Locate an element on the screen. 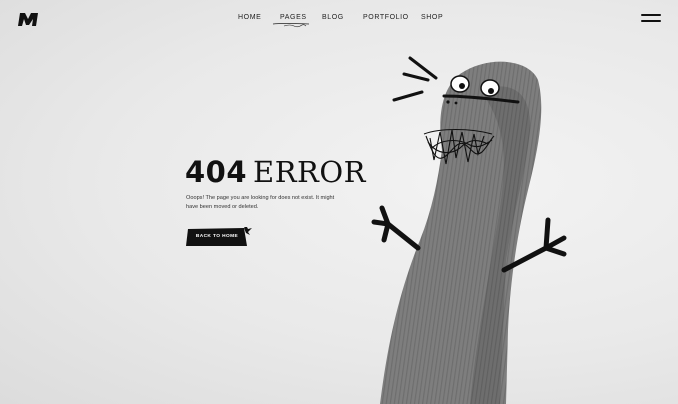 The image size is (678, 404). back-to-home-button: BACK TO HOME is located at coordinates (219, 236).